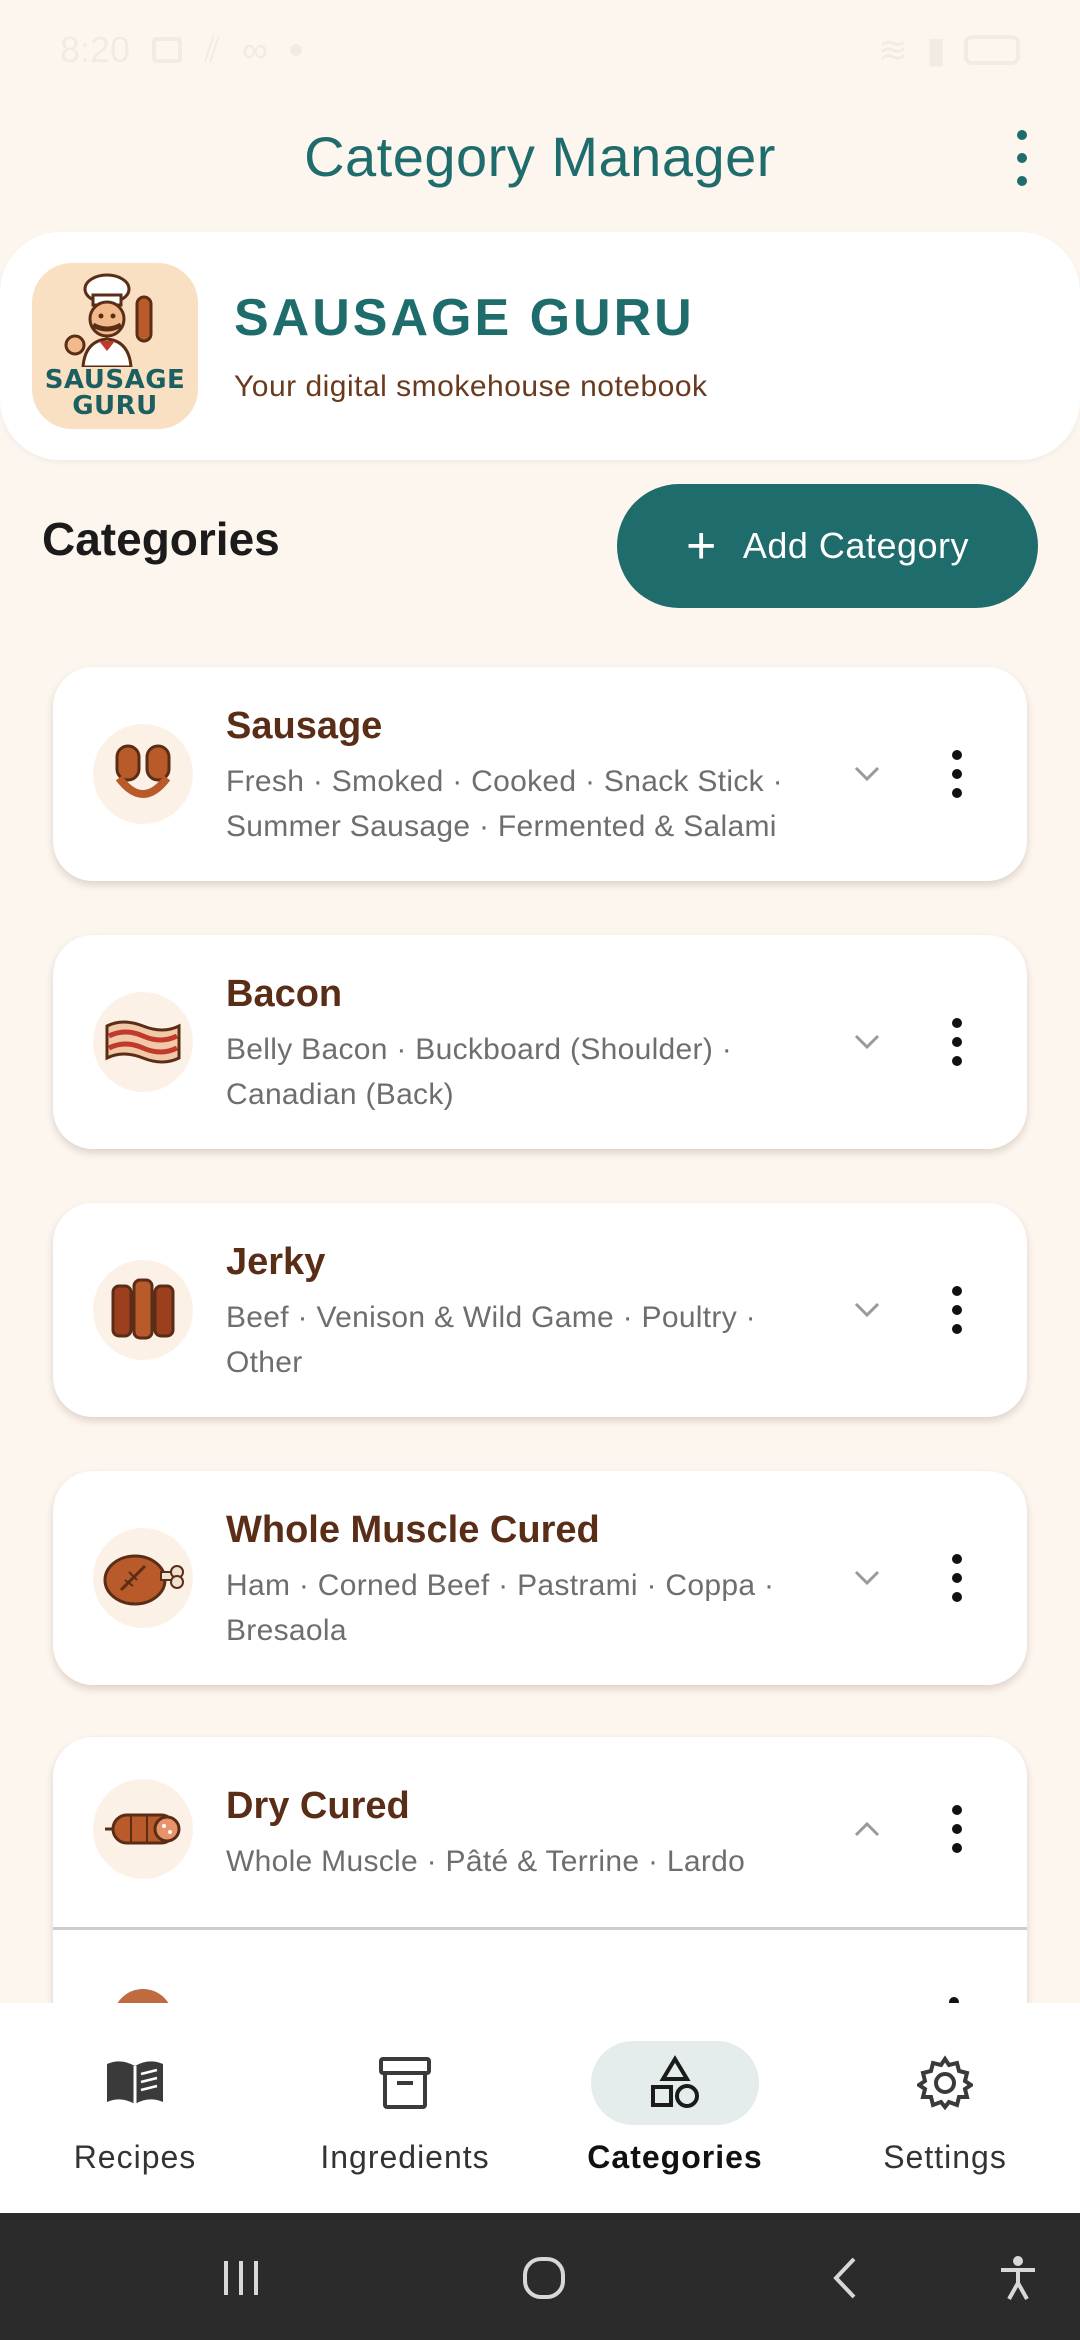  What do you see at coordinates (544, 2278) in the screenshot?
I see `home-icon` at bounding box center [544, 2278].